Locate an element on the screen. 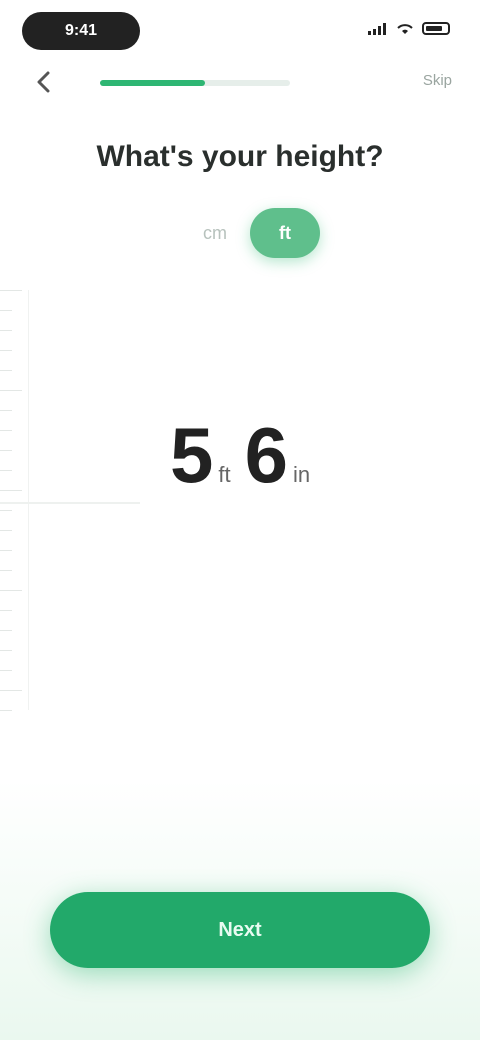 The width and height of the screenshot is (480, 1040). ruler-pointer is located at coordinates (70, 503).